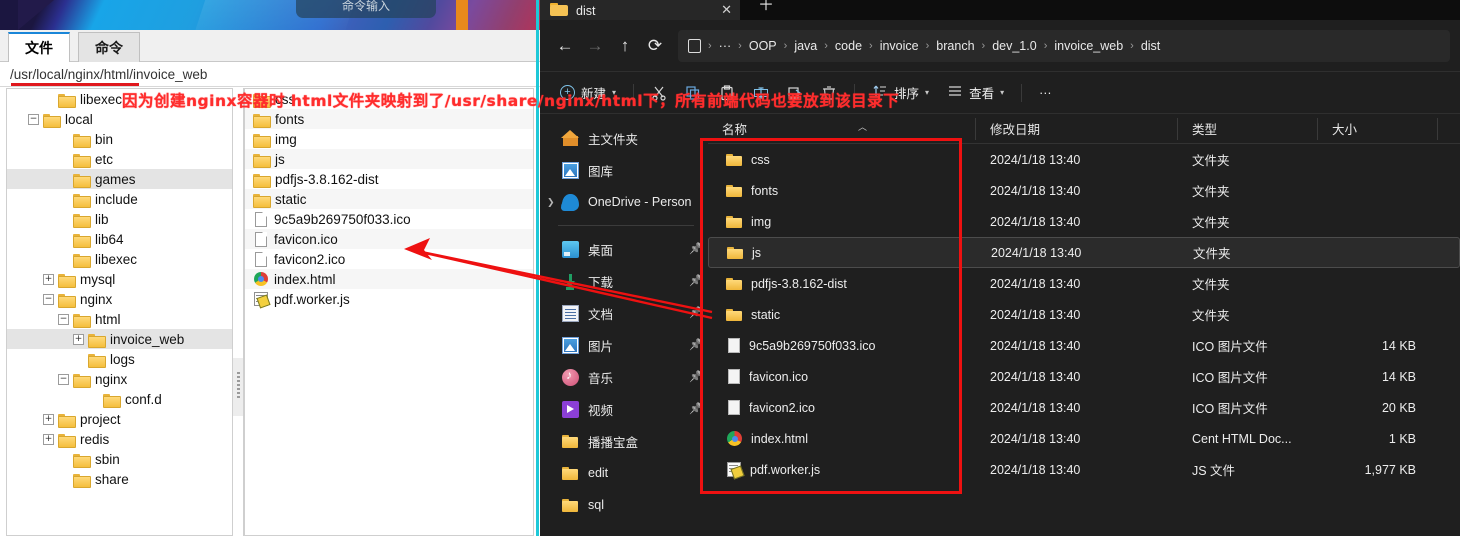  Describe the element at coordinates (389, 139) in the screenshot. I see `list-item: img` at that location.